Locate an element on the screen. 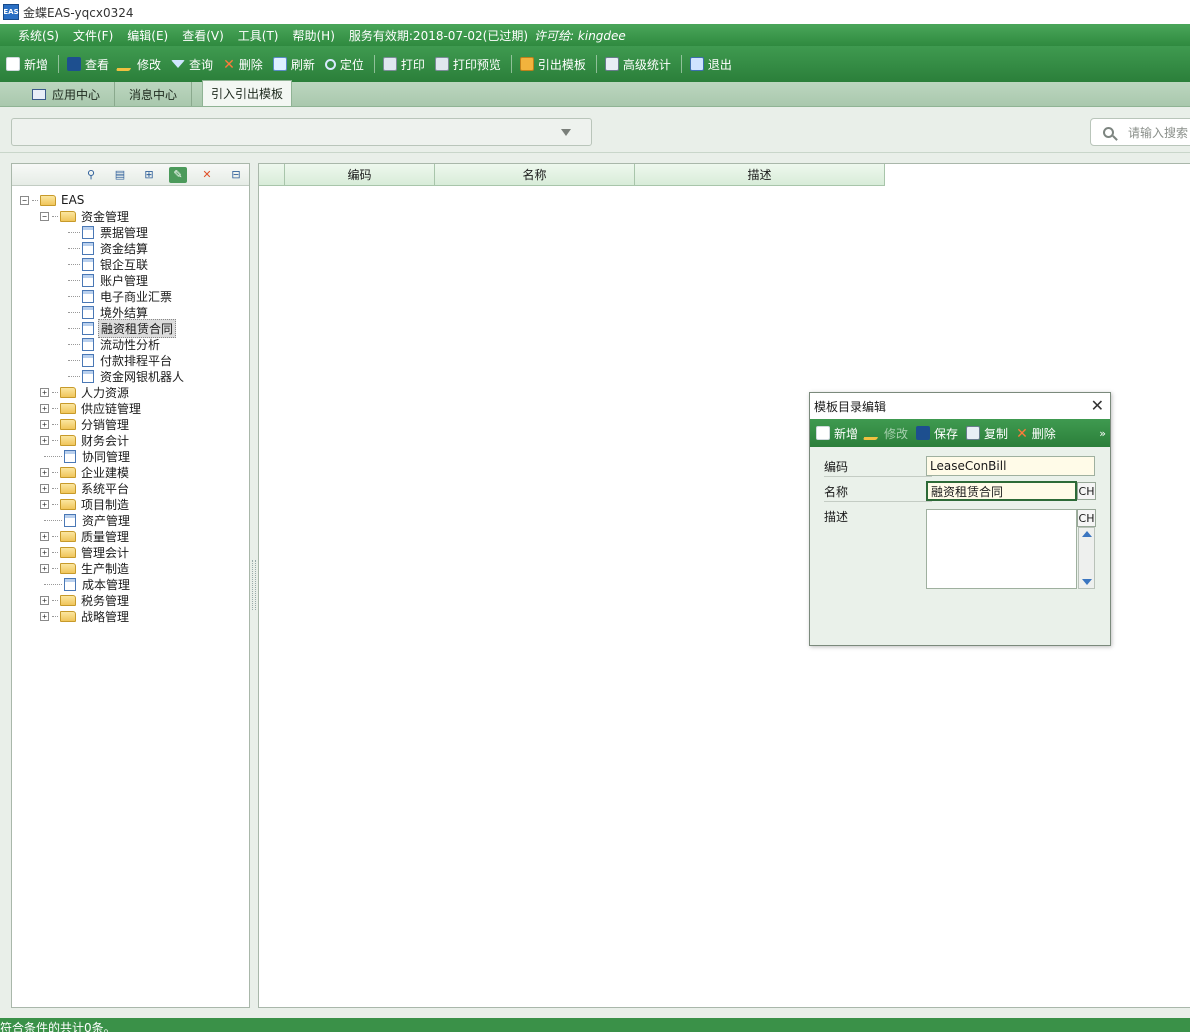  print-preview-button: 打印预览 is located at coordinates (467, 64).